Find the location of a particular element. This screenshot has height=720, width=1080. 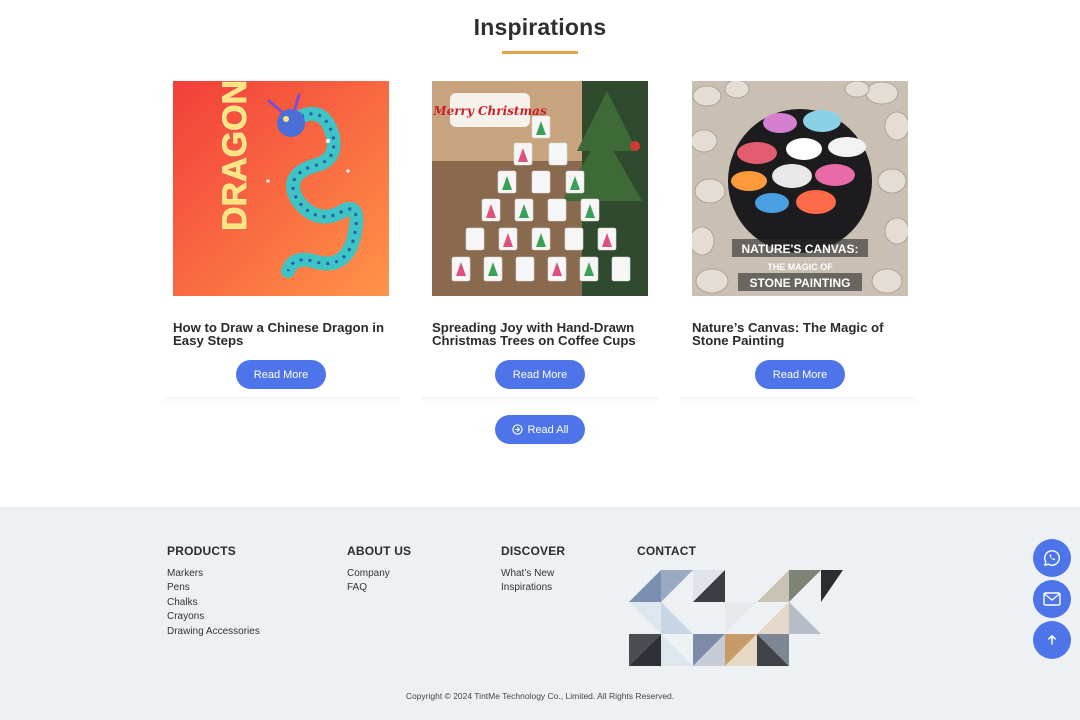

footer-link-inspirations: Inspirations is located at coordinates (533, 588).